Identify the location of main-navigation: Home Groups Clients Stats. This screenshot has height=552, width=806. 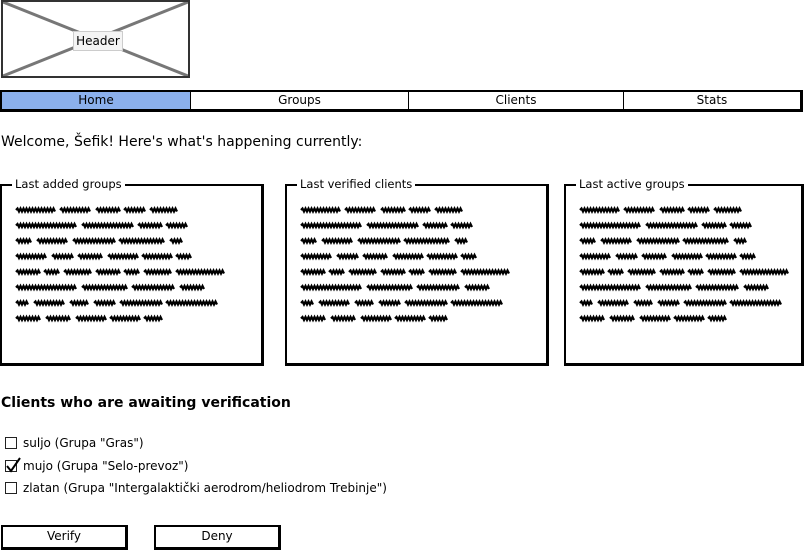
(401, 101).